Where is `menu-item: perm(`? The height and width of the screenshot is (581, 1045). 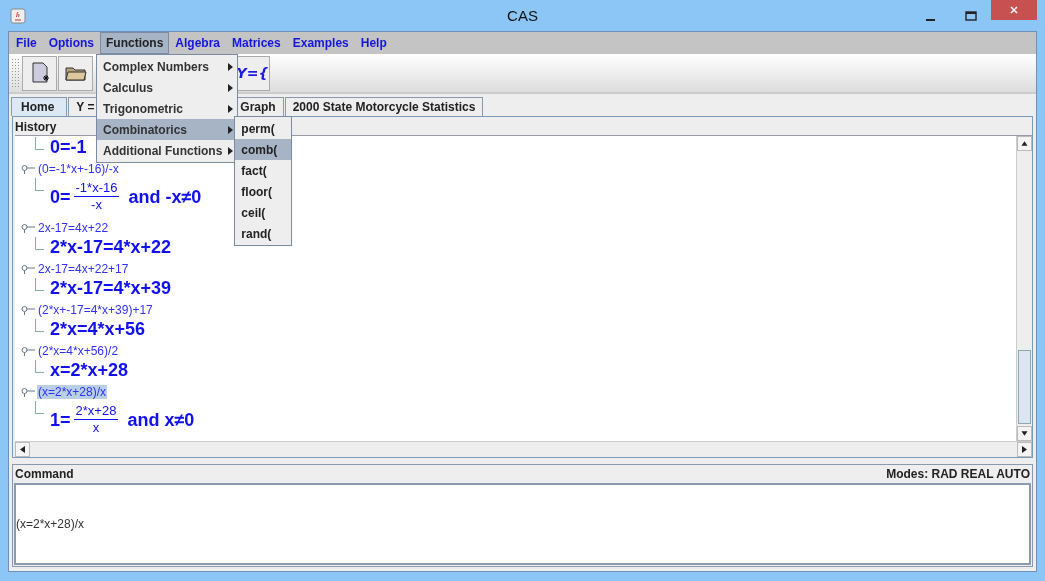
menu-item: perm( is located at coordinates (263, 128).